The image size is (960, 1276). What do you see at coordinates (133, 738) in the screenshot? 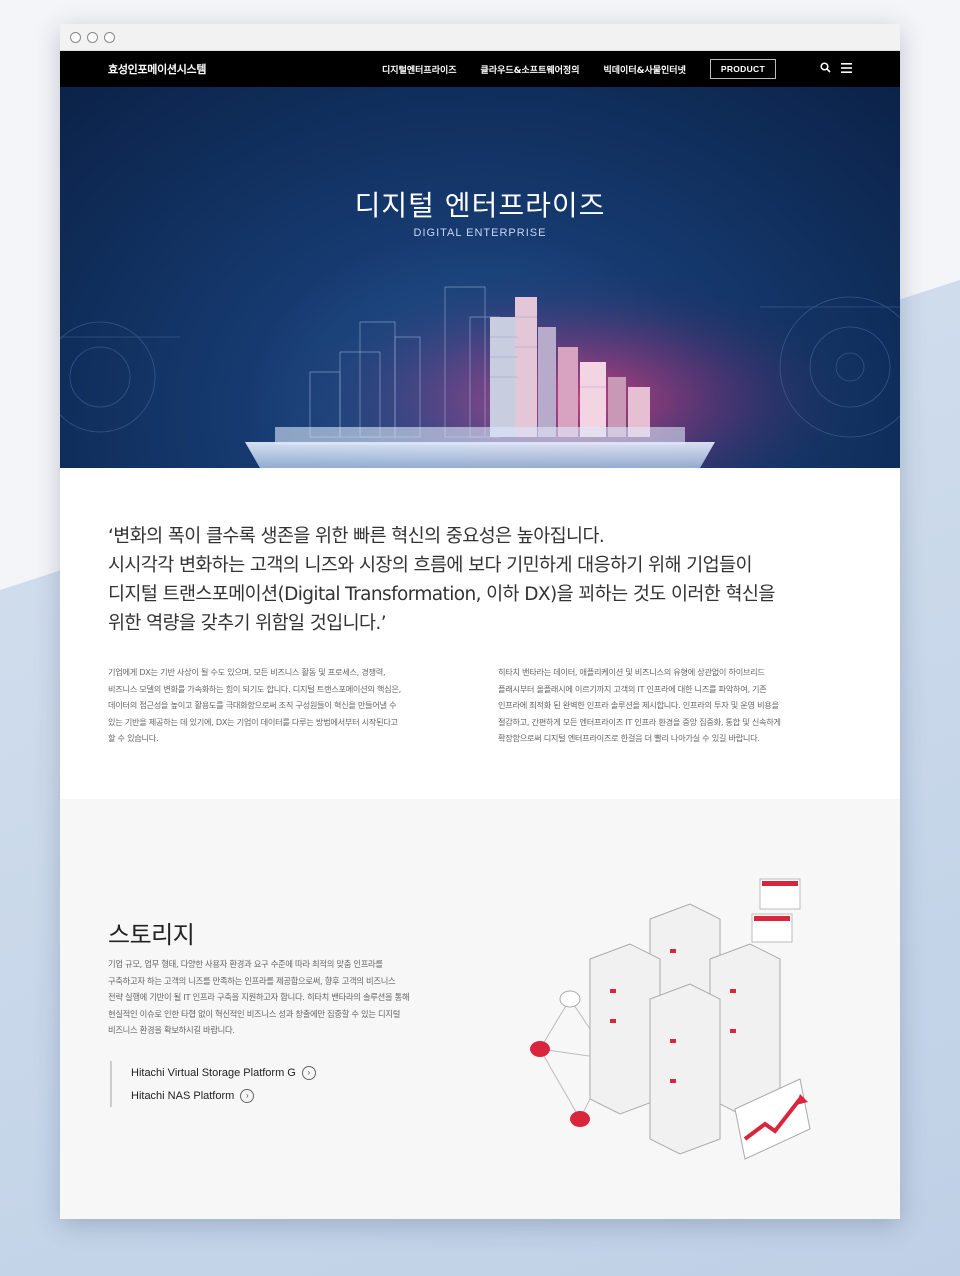
I see `paragraph-line: 할 수 있습니다.` at bounding box center [133, 738].